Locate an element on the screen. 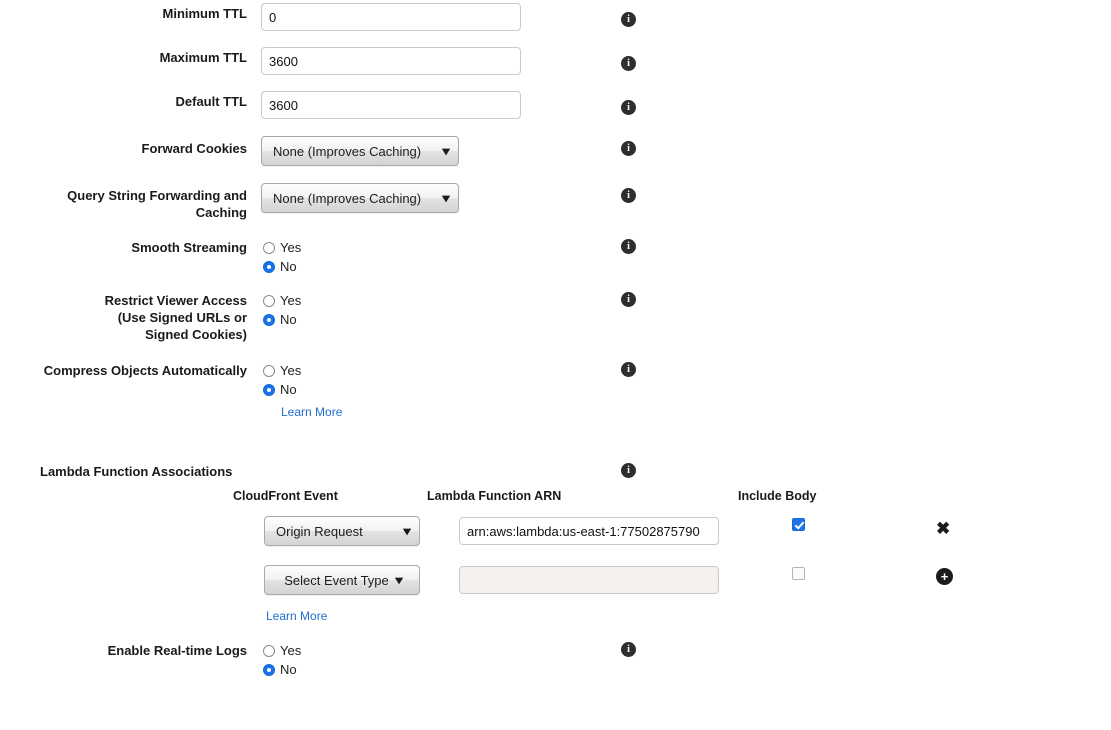  label-enable-realtime-logs: Enable Real-time Logs is located at coordinates (177, 650).